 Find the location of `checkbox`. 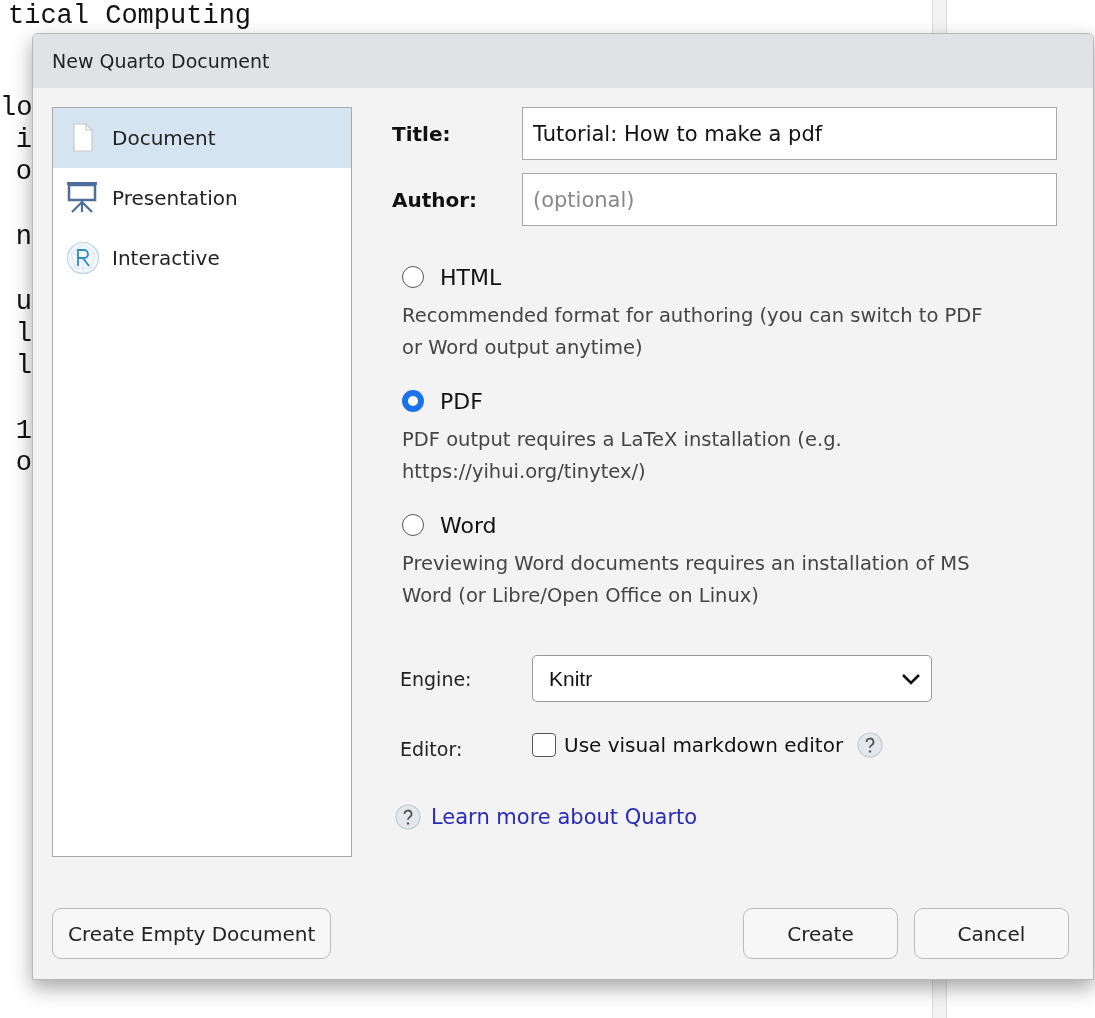

checkbox is located at coordinates (544, 745).